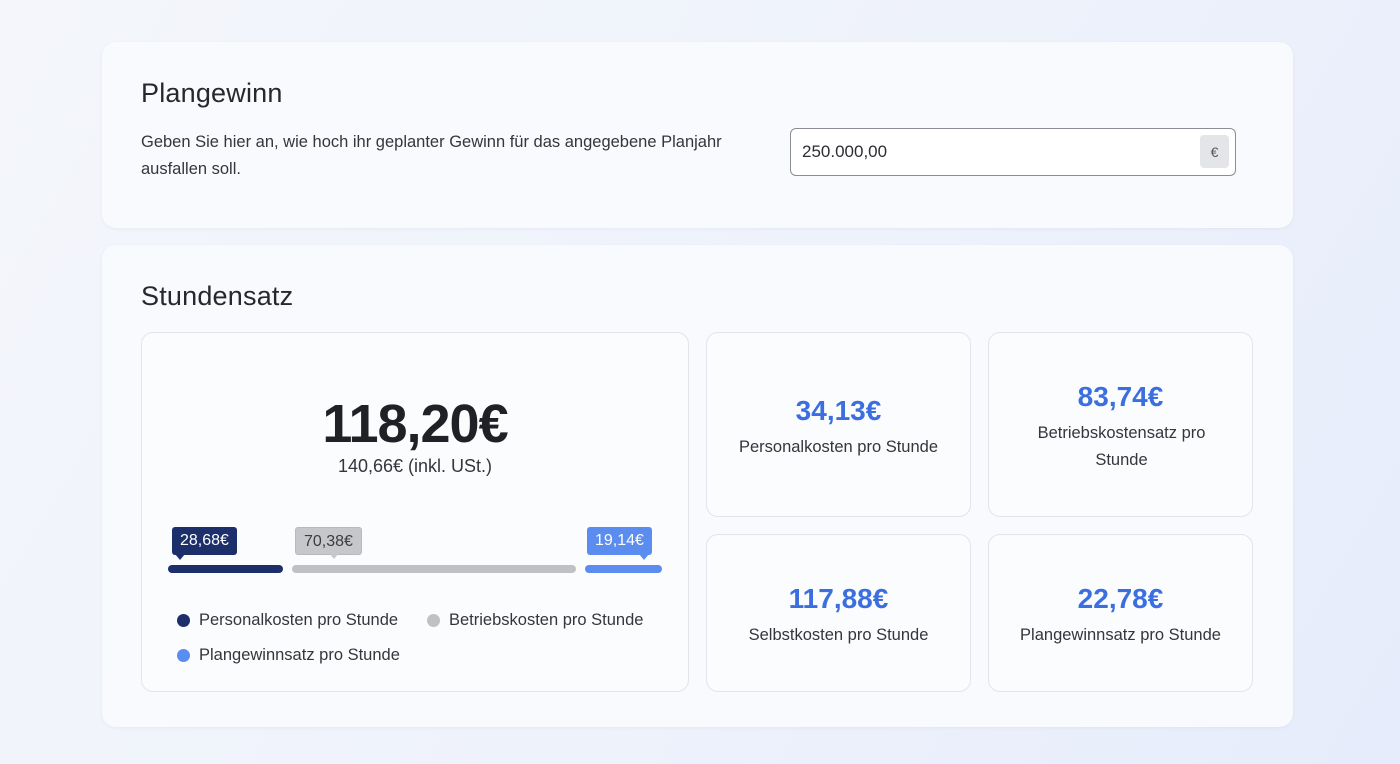 The width and height of the screenshot is (1400, 764). I want to click on stat-card-operating: 83,74€ Betriebskostensatz pro Stunde, so click(1120, 424).